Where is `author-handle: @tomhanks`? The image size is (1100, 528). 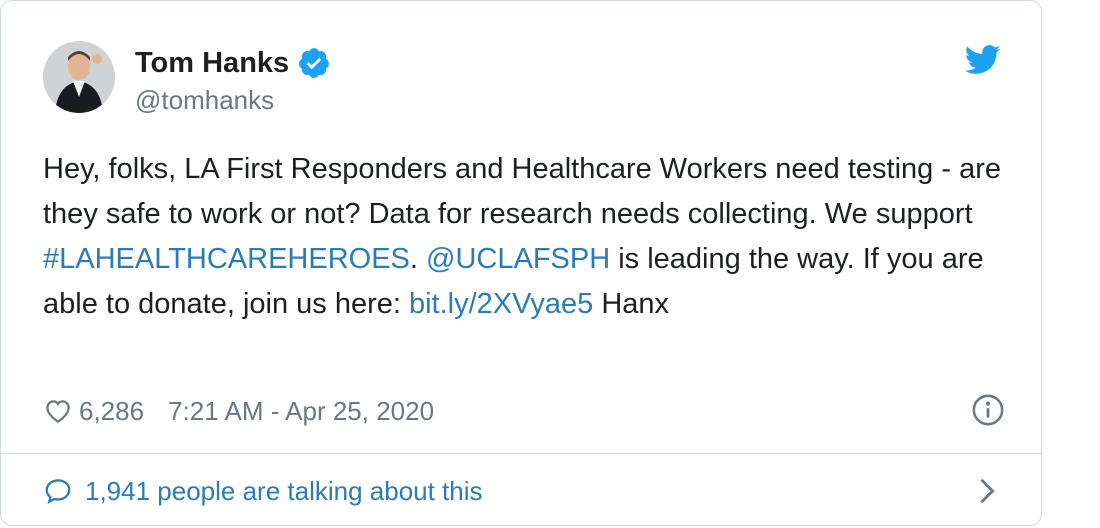
author-handle: @tomhanks is located at coordinates (233, 100).